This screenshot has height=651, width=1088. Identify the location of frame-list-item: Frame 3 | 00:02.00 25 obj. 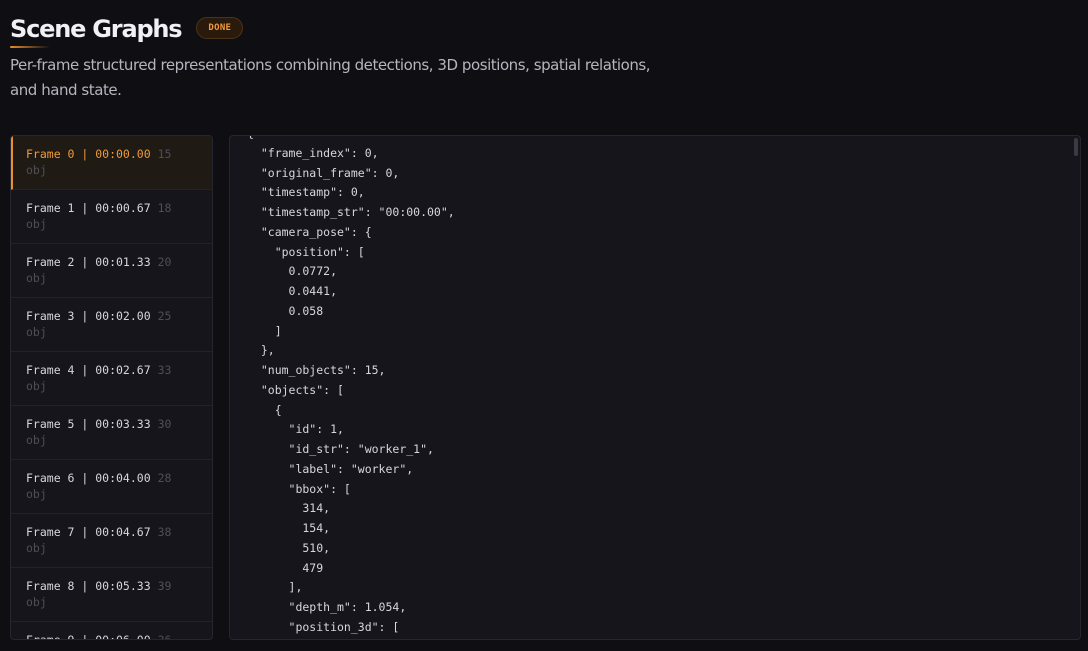
(111, 325).